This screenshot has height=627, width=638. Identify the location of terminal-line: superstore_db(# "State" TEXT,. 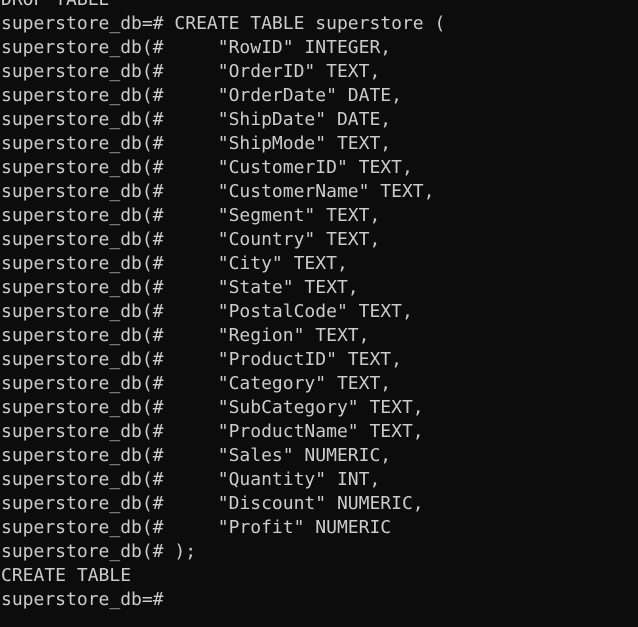
(180, 287).